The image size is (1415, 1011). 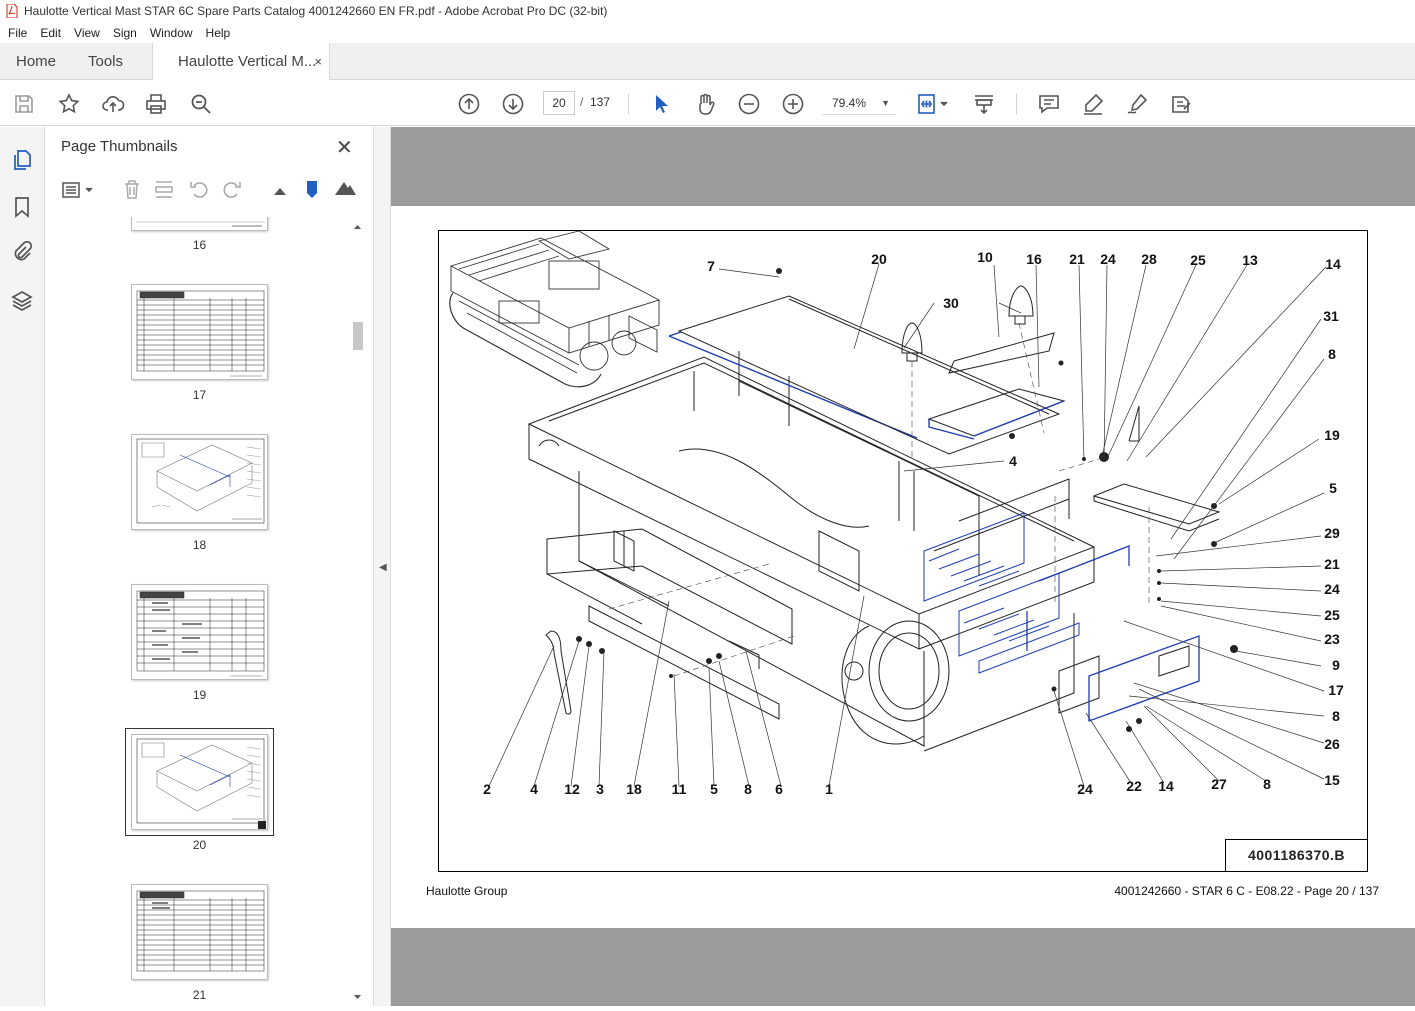 I want to click on callout-number: 23, so click(x=1332, y=639).